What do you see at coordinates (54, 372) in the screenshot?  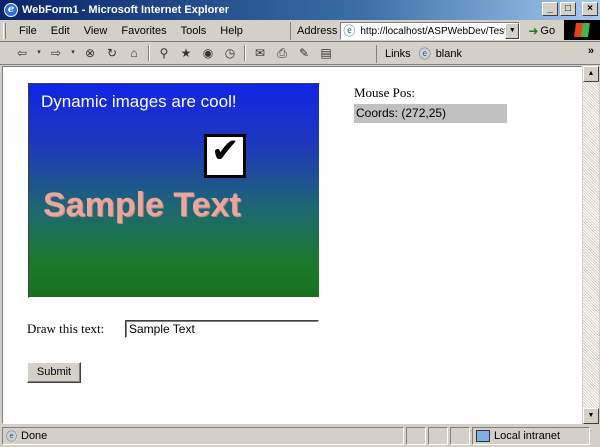 I see `submit-button: Submit` at bounding box center [54, 372].